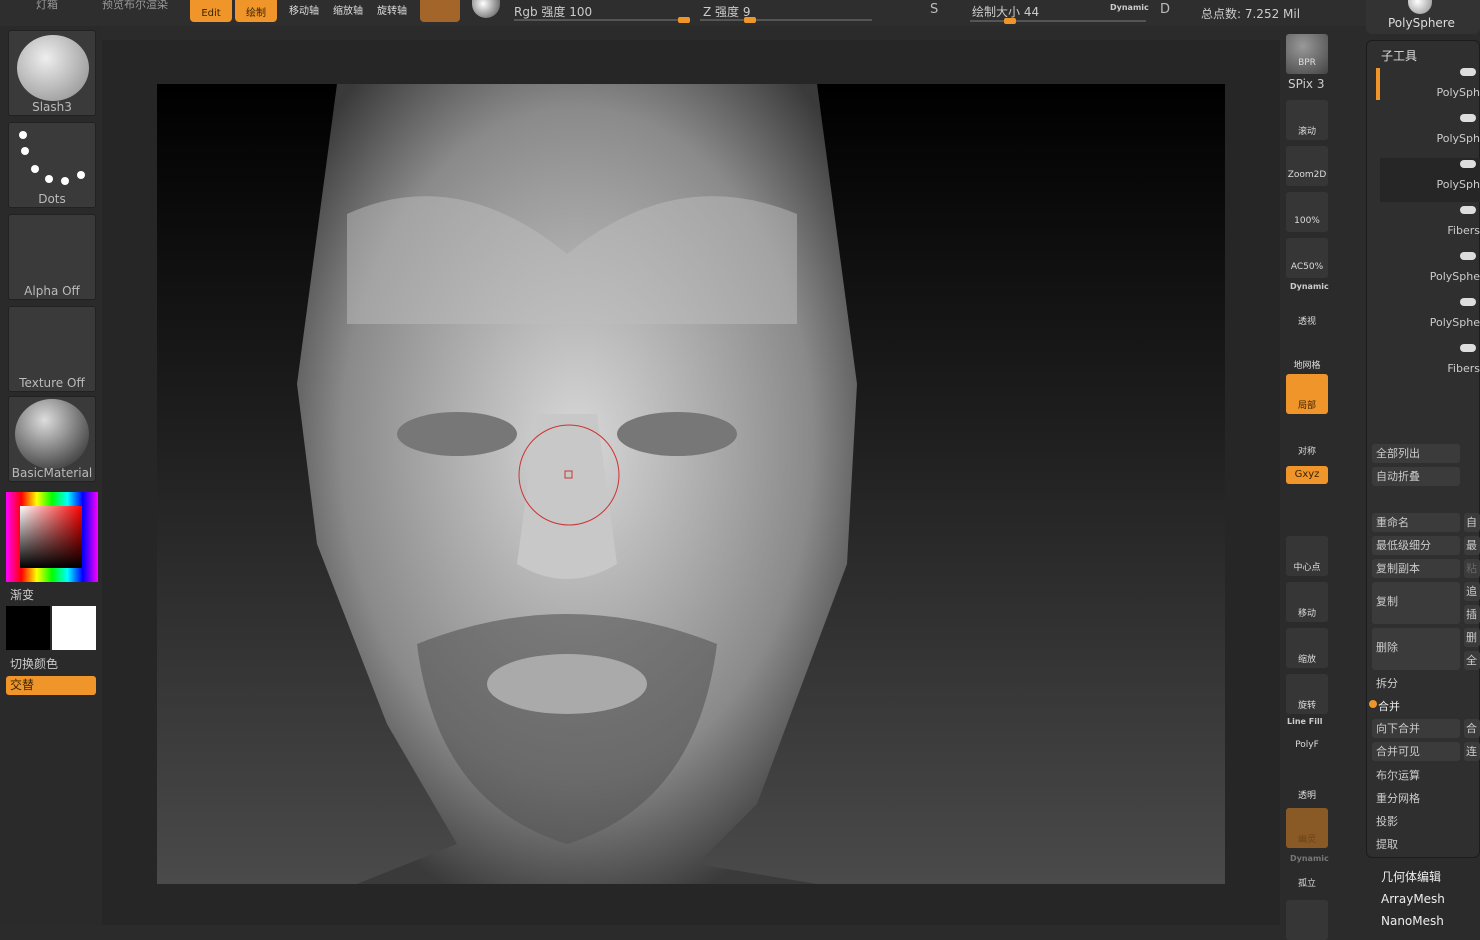 The width and height of the screenshot is (1480, 940). What do you see at coordinates (1307, 440) in the screenshot?
I see `symmetry-button: 对称` at bounding box center [1307, 440].